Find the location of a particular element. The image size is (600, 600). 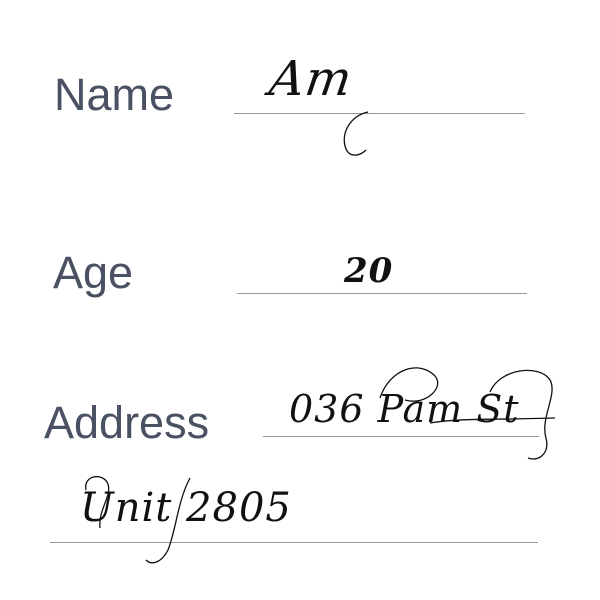

name-handwritten-value: Am is located at coordinates (311, 79).